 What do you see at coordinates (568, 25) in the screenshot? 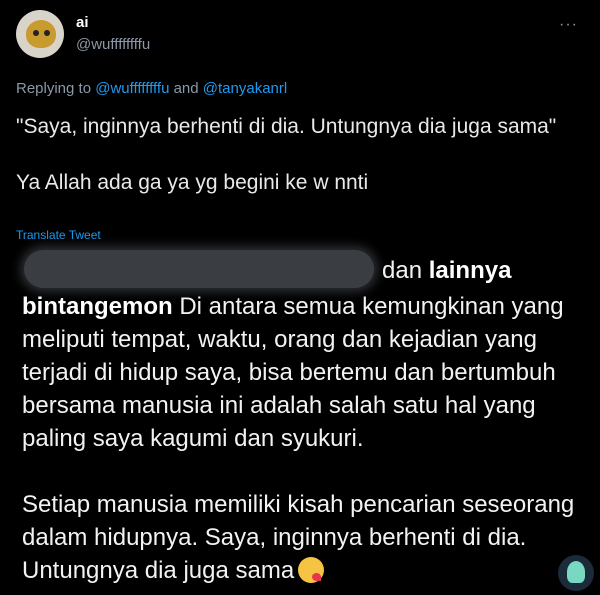
I see `more-options-icon: ···` at bounding box center [568, 25].